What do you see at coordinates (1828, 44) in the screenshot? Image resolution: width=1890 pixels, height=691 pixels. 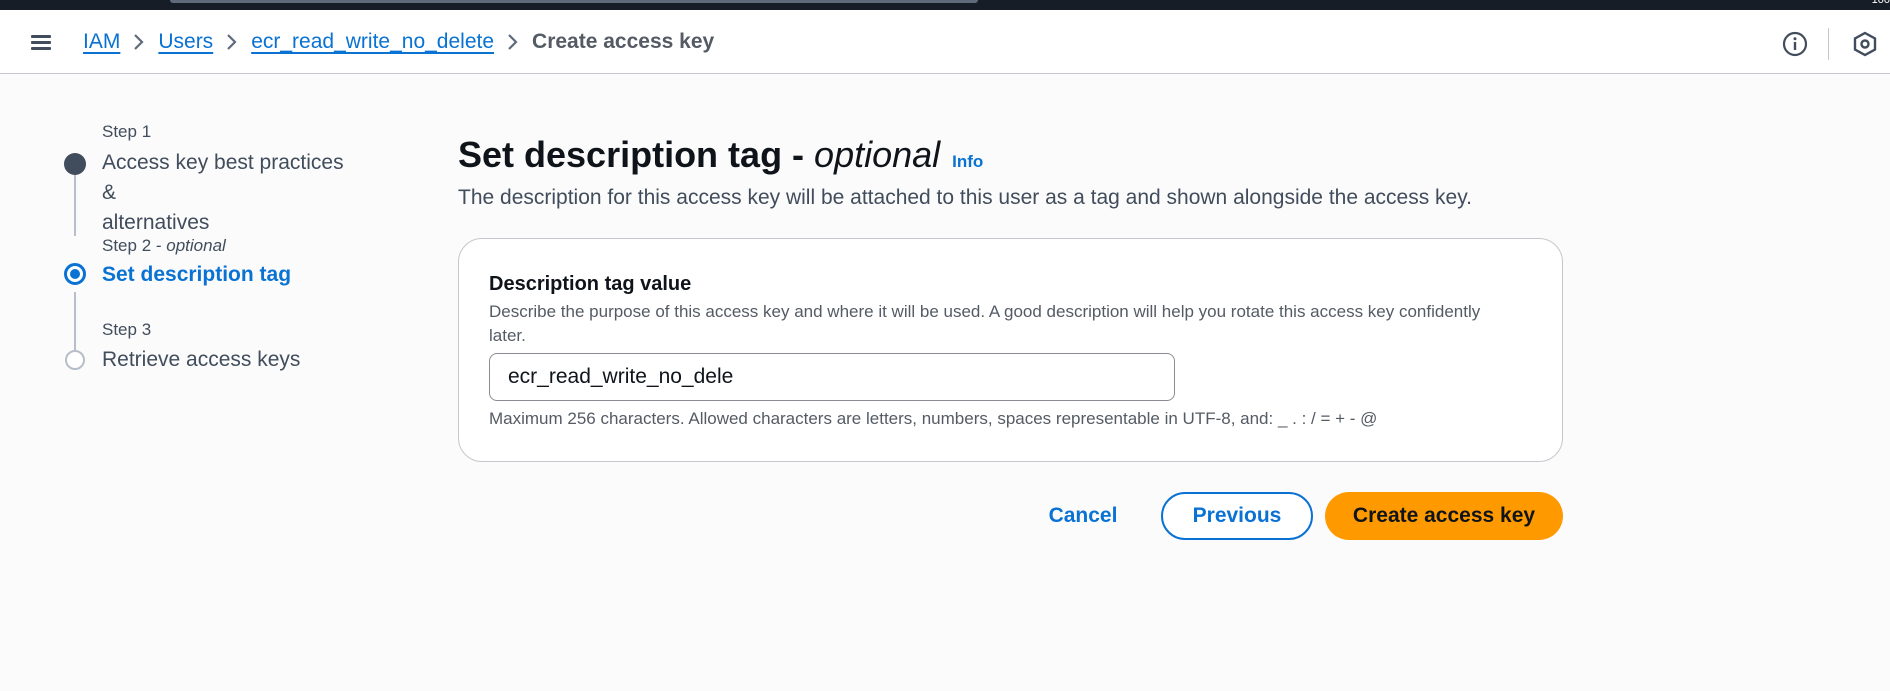 I see `nav-divider` at bounding box center [1828, 44].